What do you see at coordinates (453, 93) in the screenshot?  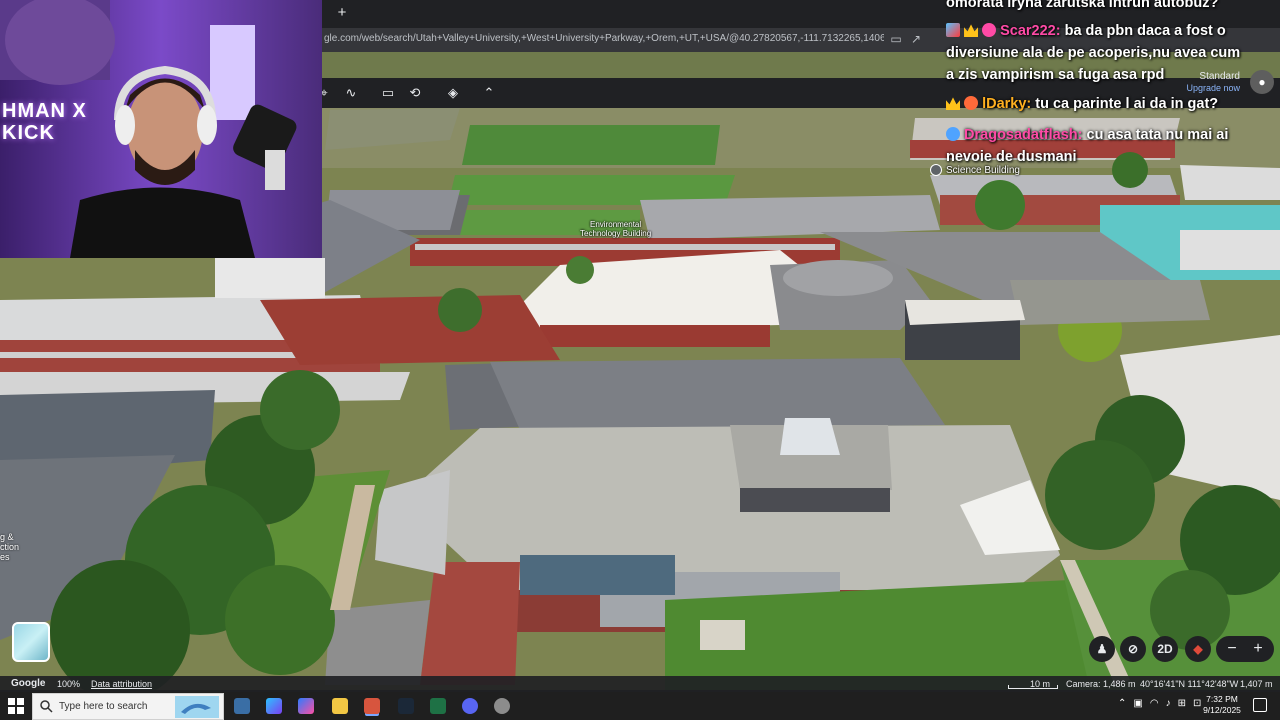 I see `layers-tool-icon: ◈` at bounding box center [453, 93].